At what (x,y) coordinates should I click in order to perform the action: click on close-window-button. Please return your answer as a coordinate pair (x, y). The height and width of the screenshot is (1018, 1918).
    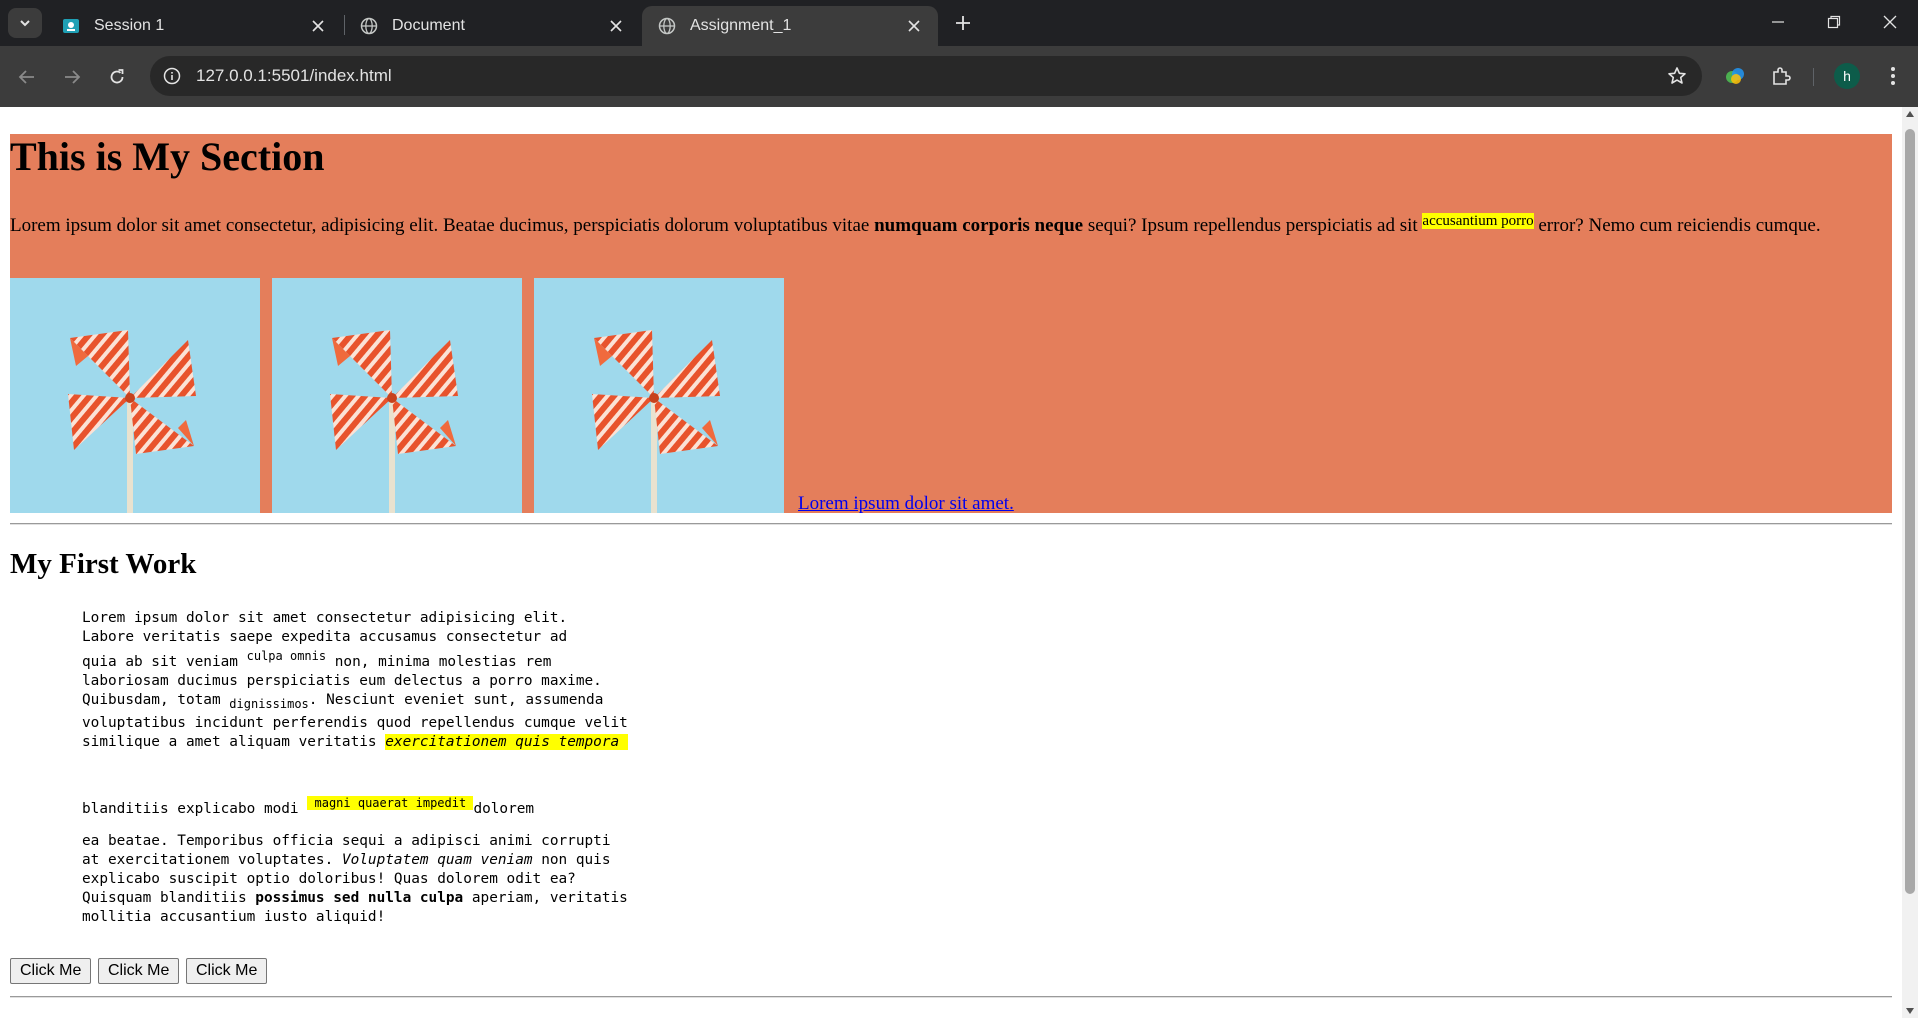
    Looking at the image, I should click on (1890, 22).